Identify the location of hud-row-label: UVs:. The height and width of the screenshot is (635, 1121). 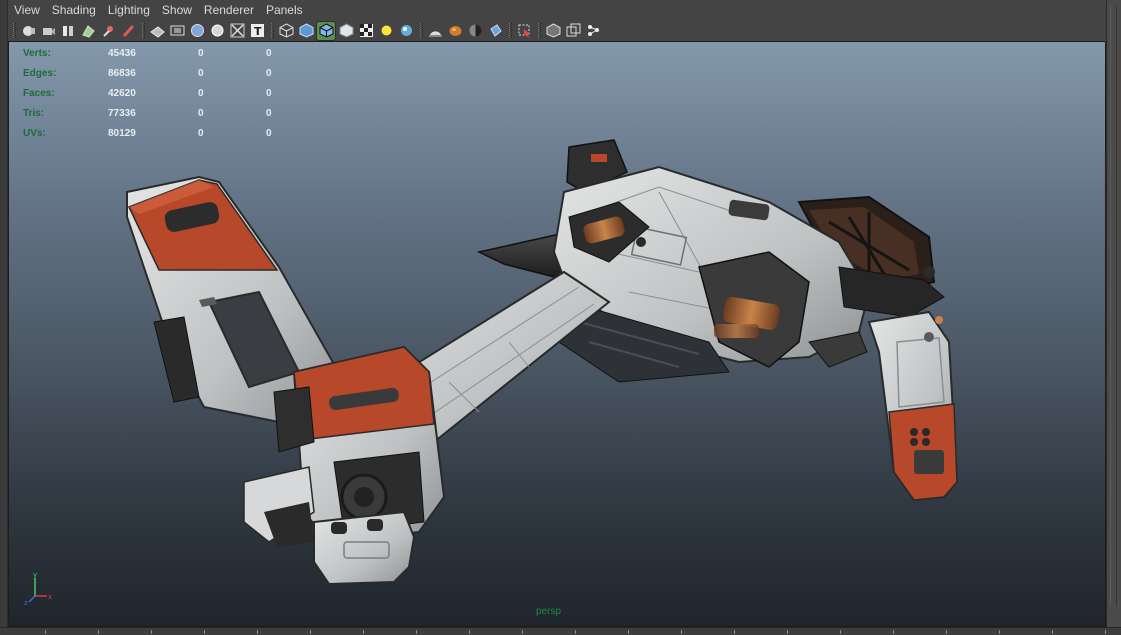
(34, 133).